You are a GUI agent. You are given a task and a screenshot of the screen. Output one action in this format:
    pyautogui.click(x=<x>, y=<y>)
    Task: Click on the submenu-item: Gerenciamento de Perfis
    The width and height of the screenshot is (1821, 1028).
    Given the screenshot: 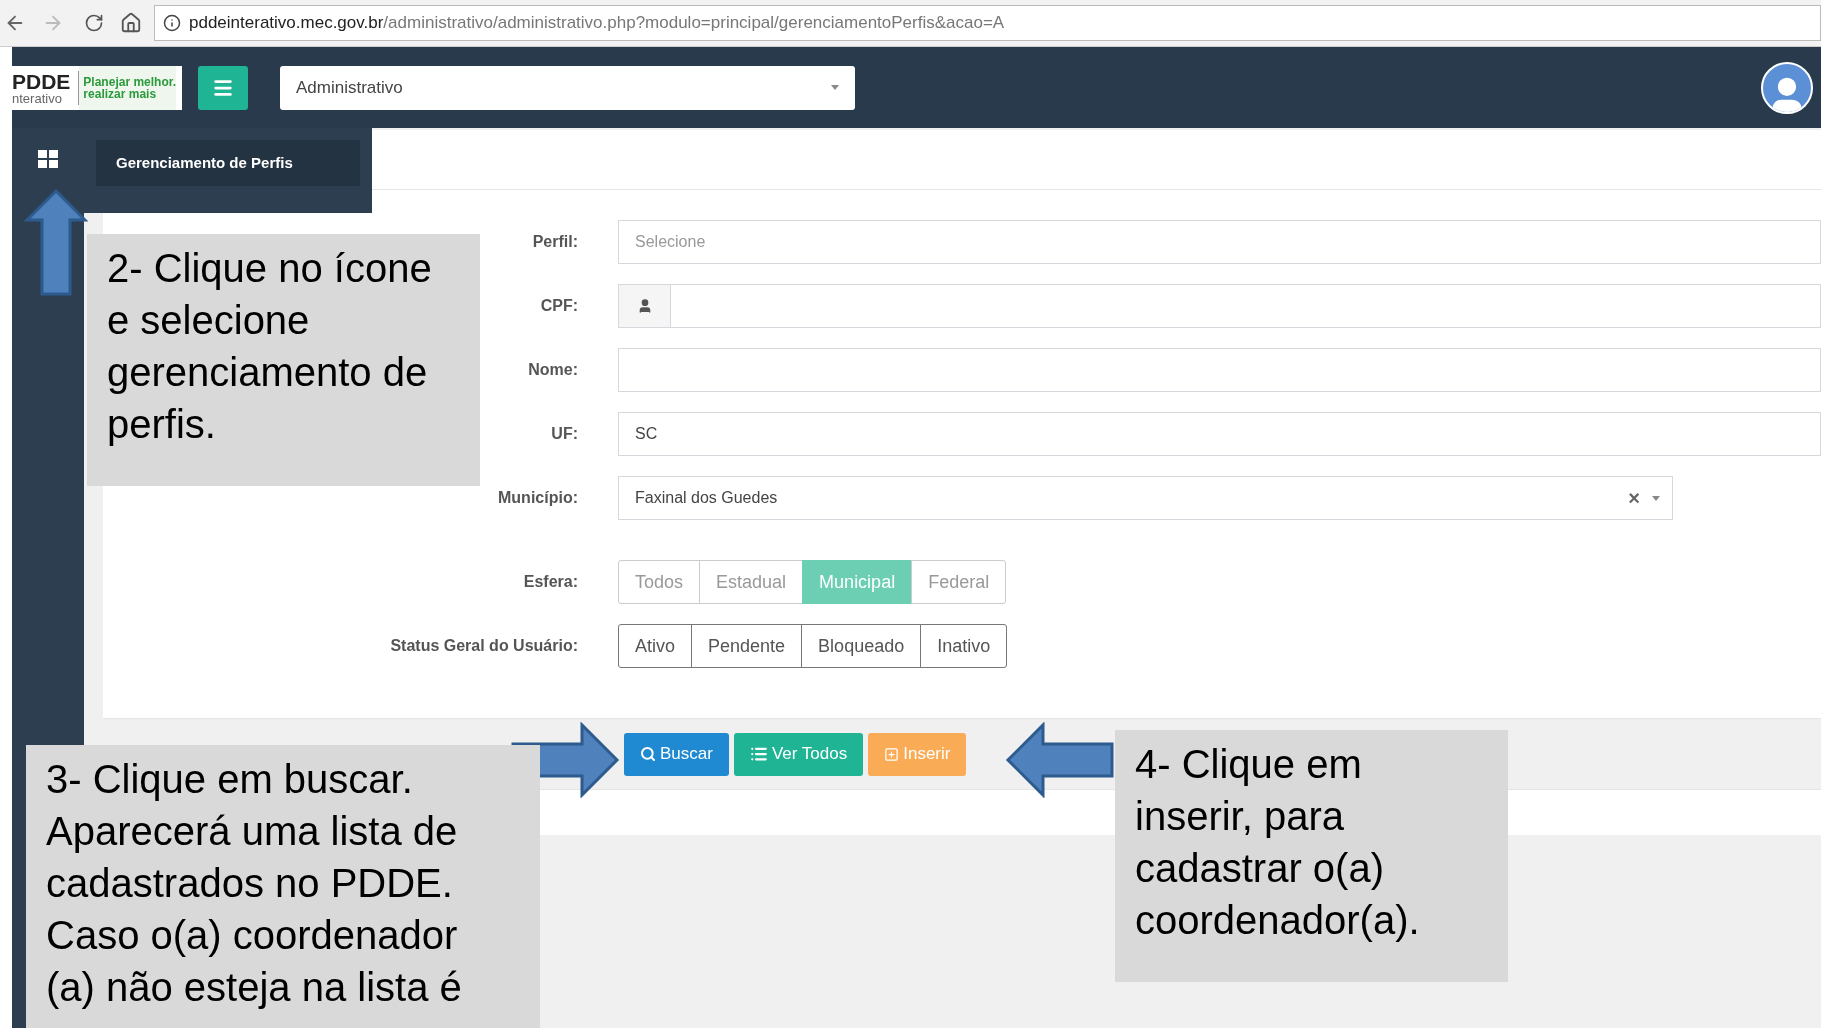 What is the action you would take?
    pyautogui.click(x=228, y=163)
    